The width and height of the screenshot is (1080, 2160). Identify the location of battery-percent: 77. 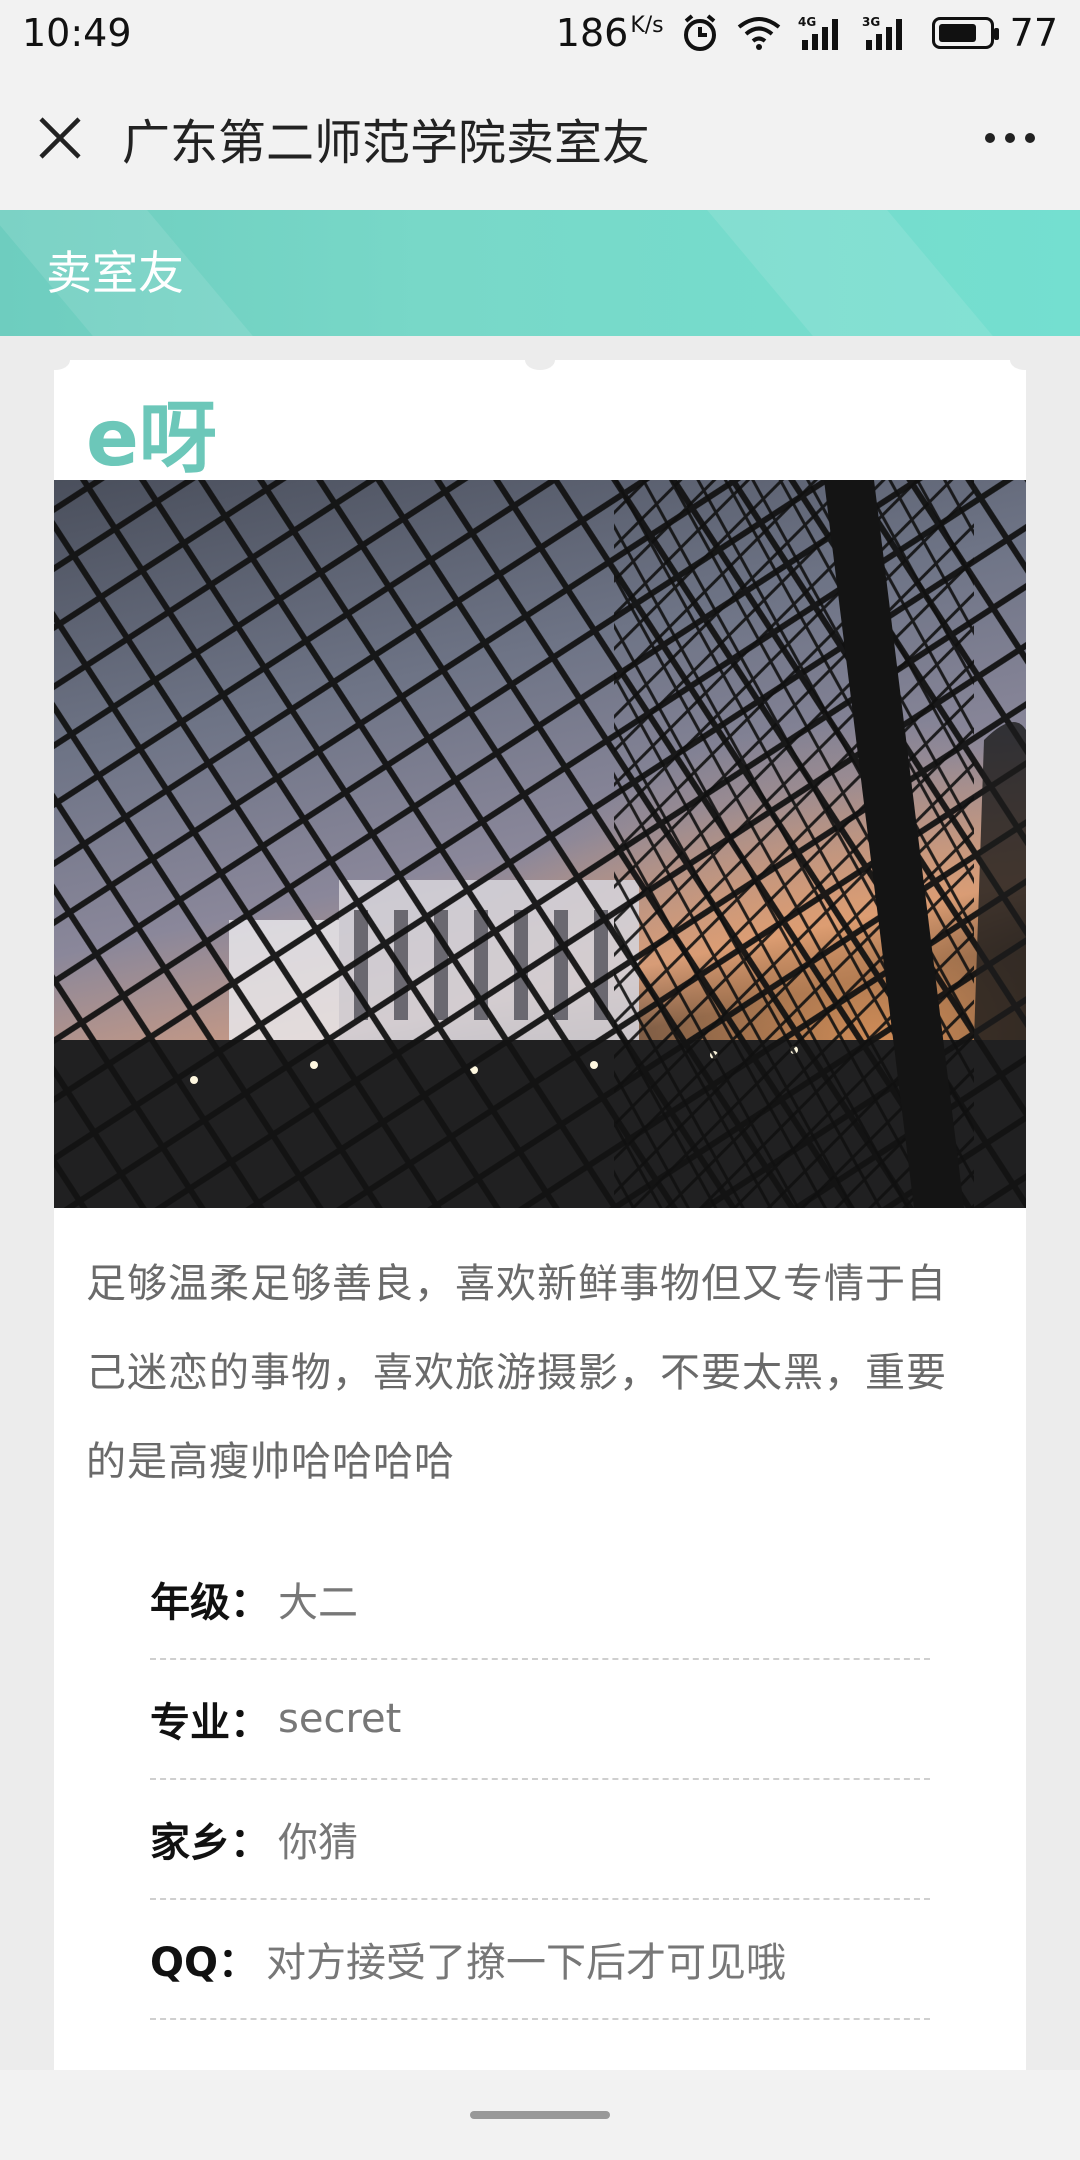
(1033, 33).